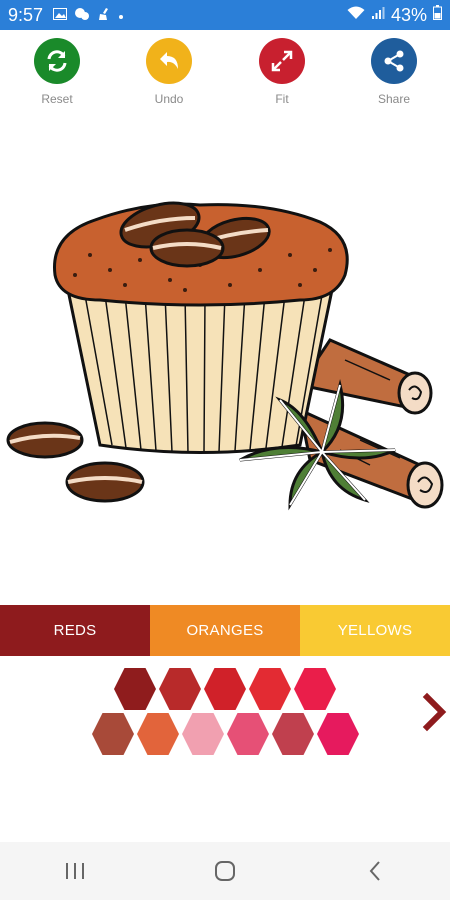  Describe the element at coordinates (225, 15) in the screenshot. I see `status-bar: 9:57 43%` at that location.